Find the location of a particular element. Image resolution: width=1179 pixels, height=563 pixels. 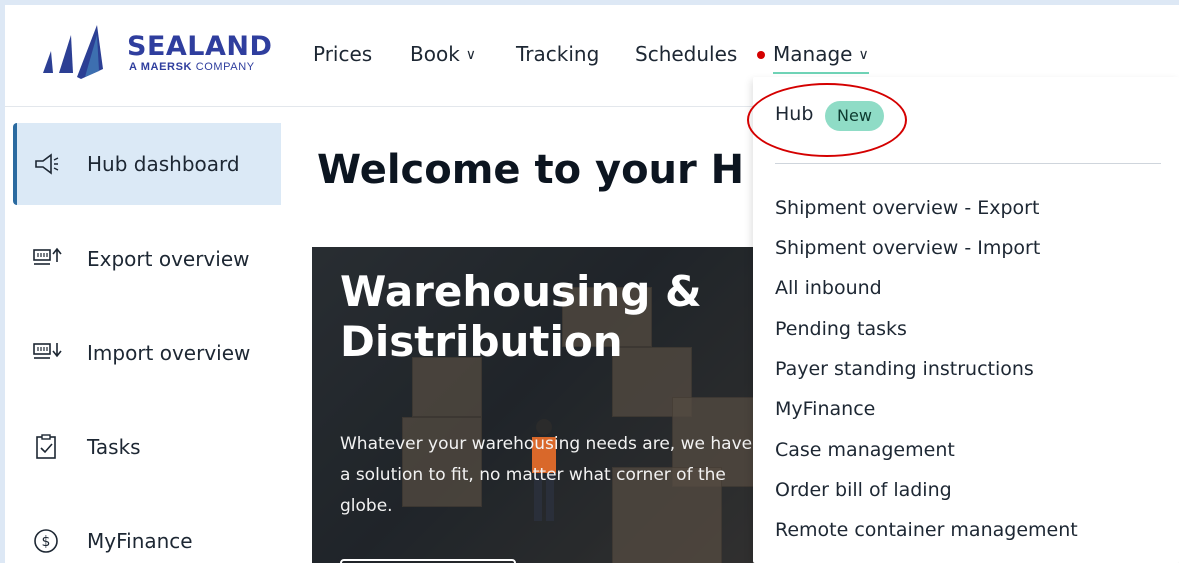

sidebar-item-label: Import overview is located at coordinates (169, 353).